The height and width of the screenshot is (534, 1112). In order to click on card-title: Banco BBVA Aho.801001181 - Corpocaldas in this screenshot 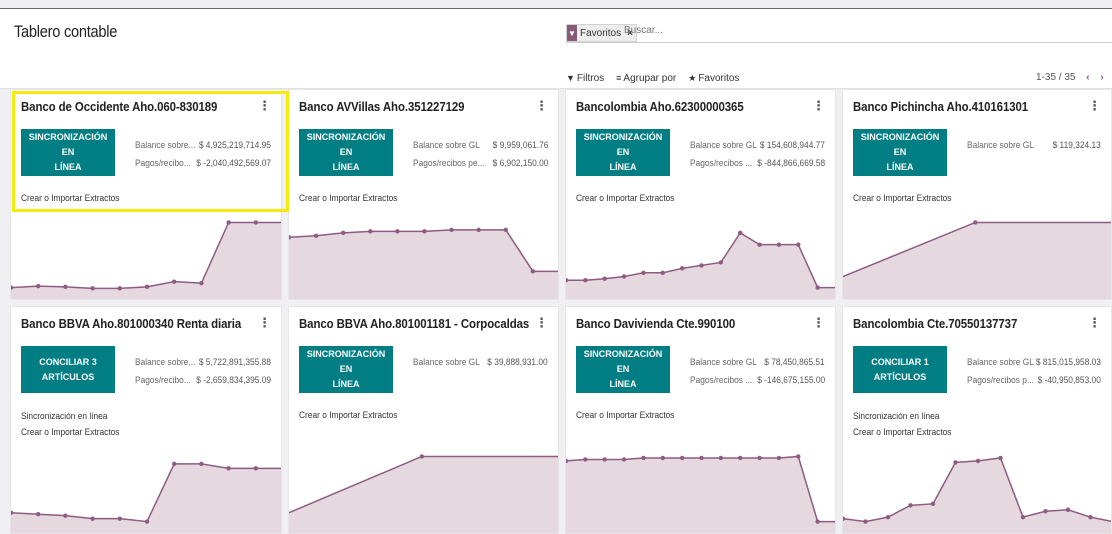, I will do `click(414, 323)`.